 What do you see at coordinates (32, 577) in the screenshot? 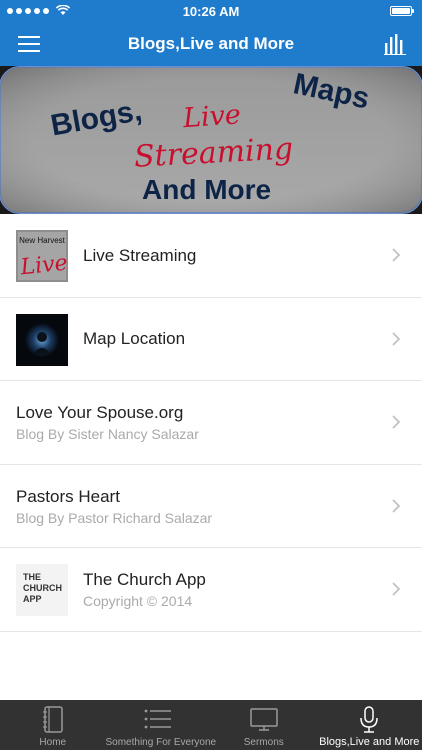
I see `thumb-label-line-1: THE` at bounding box center [32, 577].